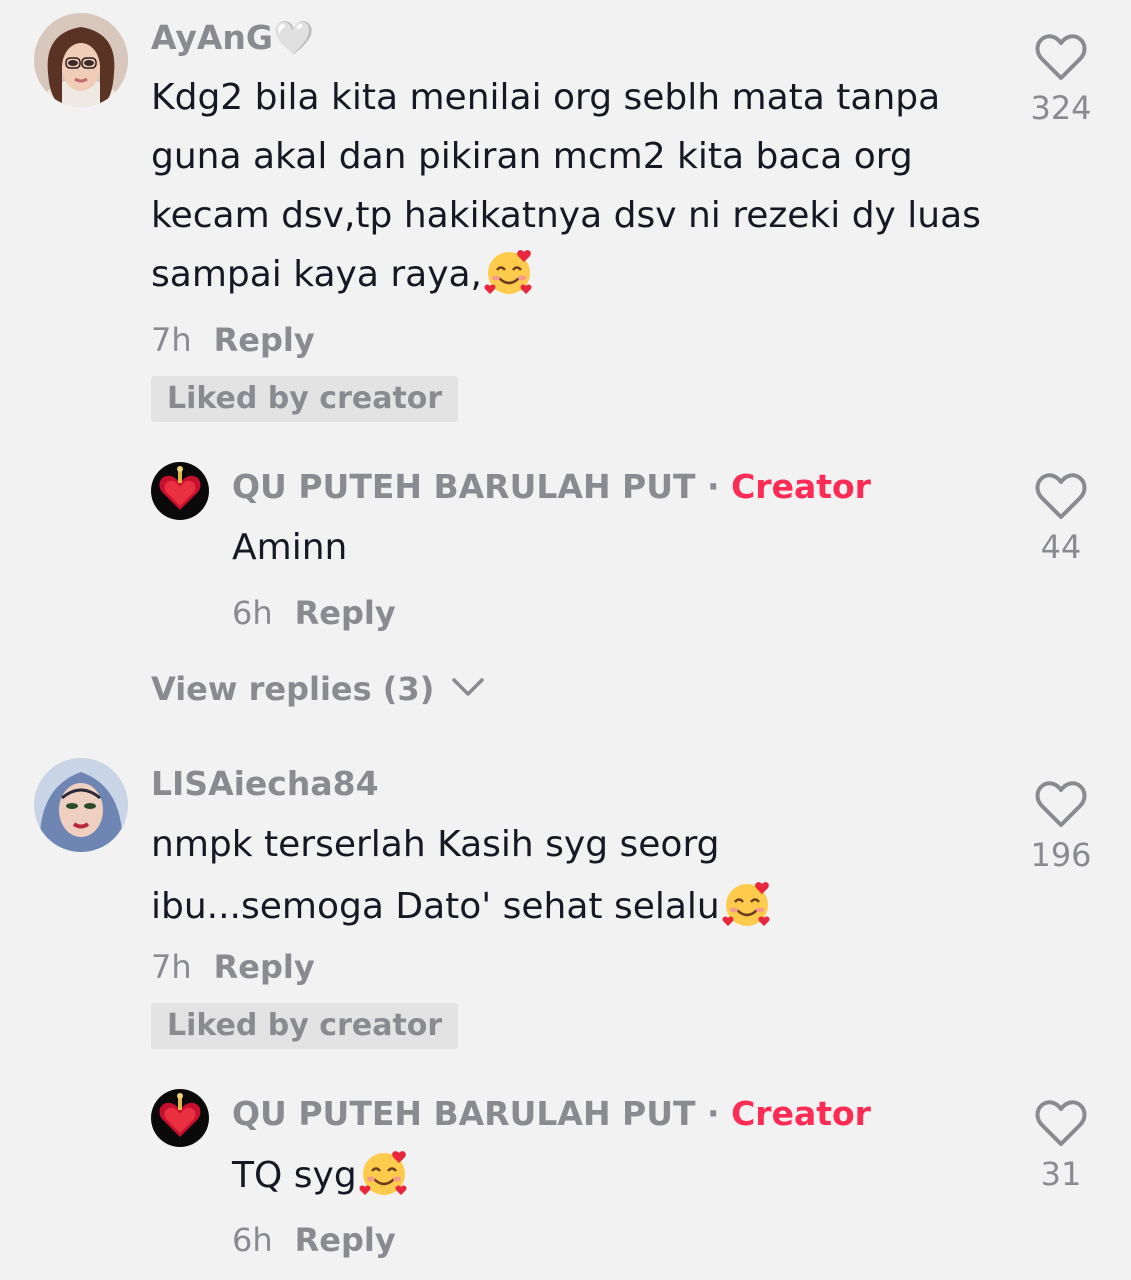 The image size is (1131, 1280). I want to click on like-count: 324, so click(1061, 108).